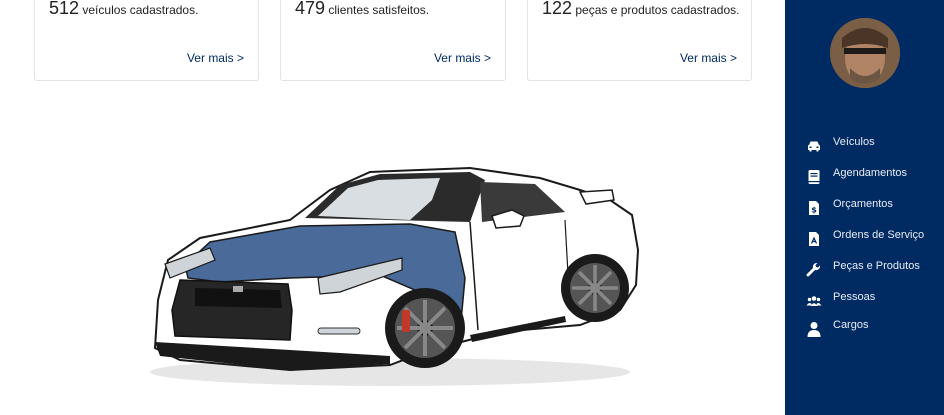 The image size is (944, 415). I want to click on stat-line: 512 veículos cadastrados., so click(123, 9).